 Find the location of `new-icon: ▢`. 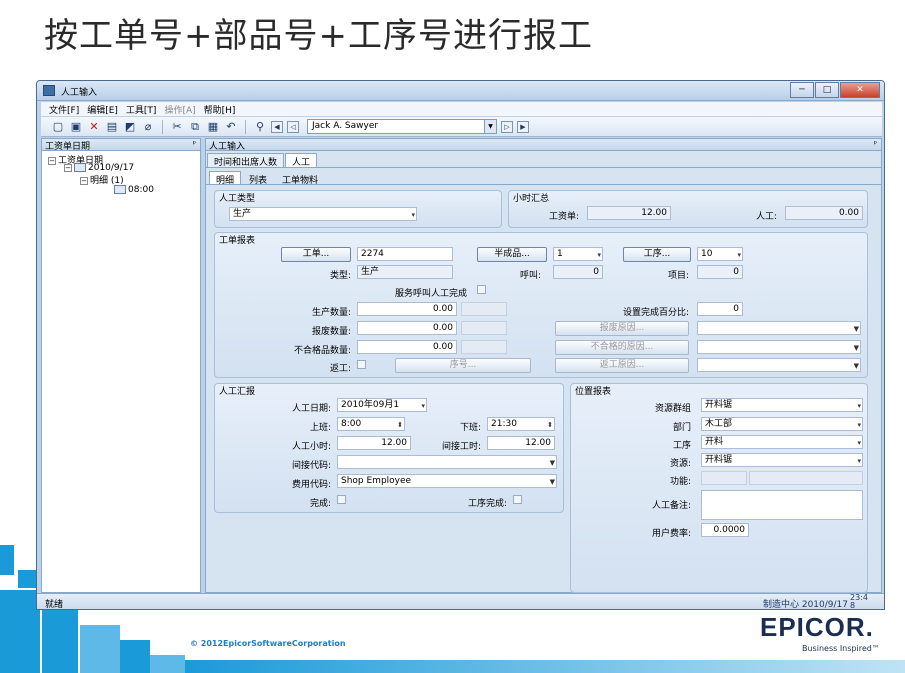

new-icon: ▢ is located at coordinates (58, 127).